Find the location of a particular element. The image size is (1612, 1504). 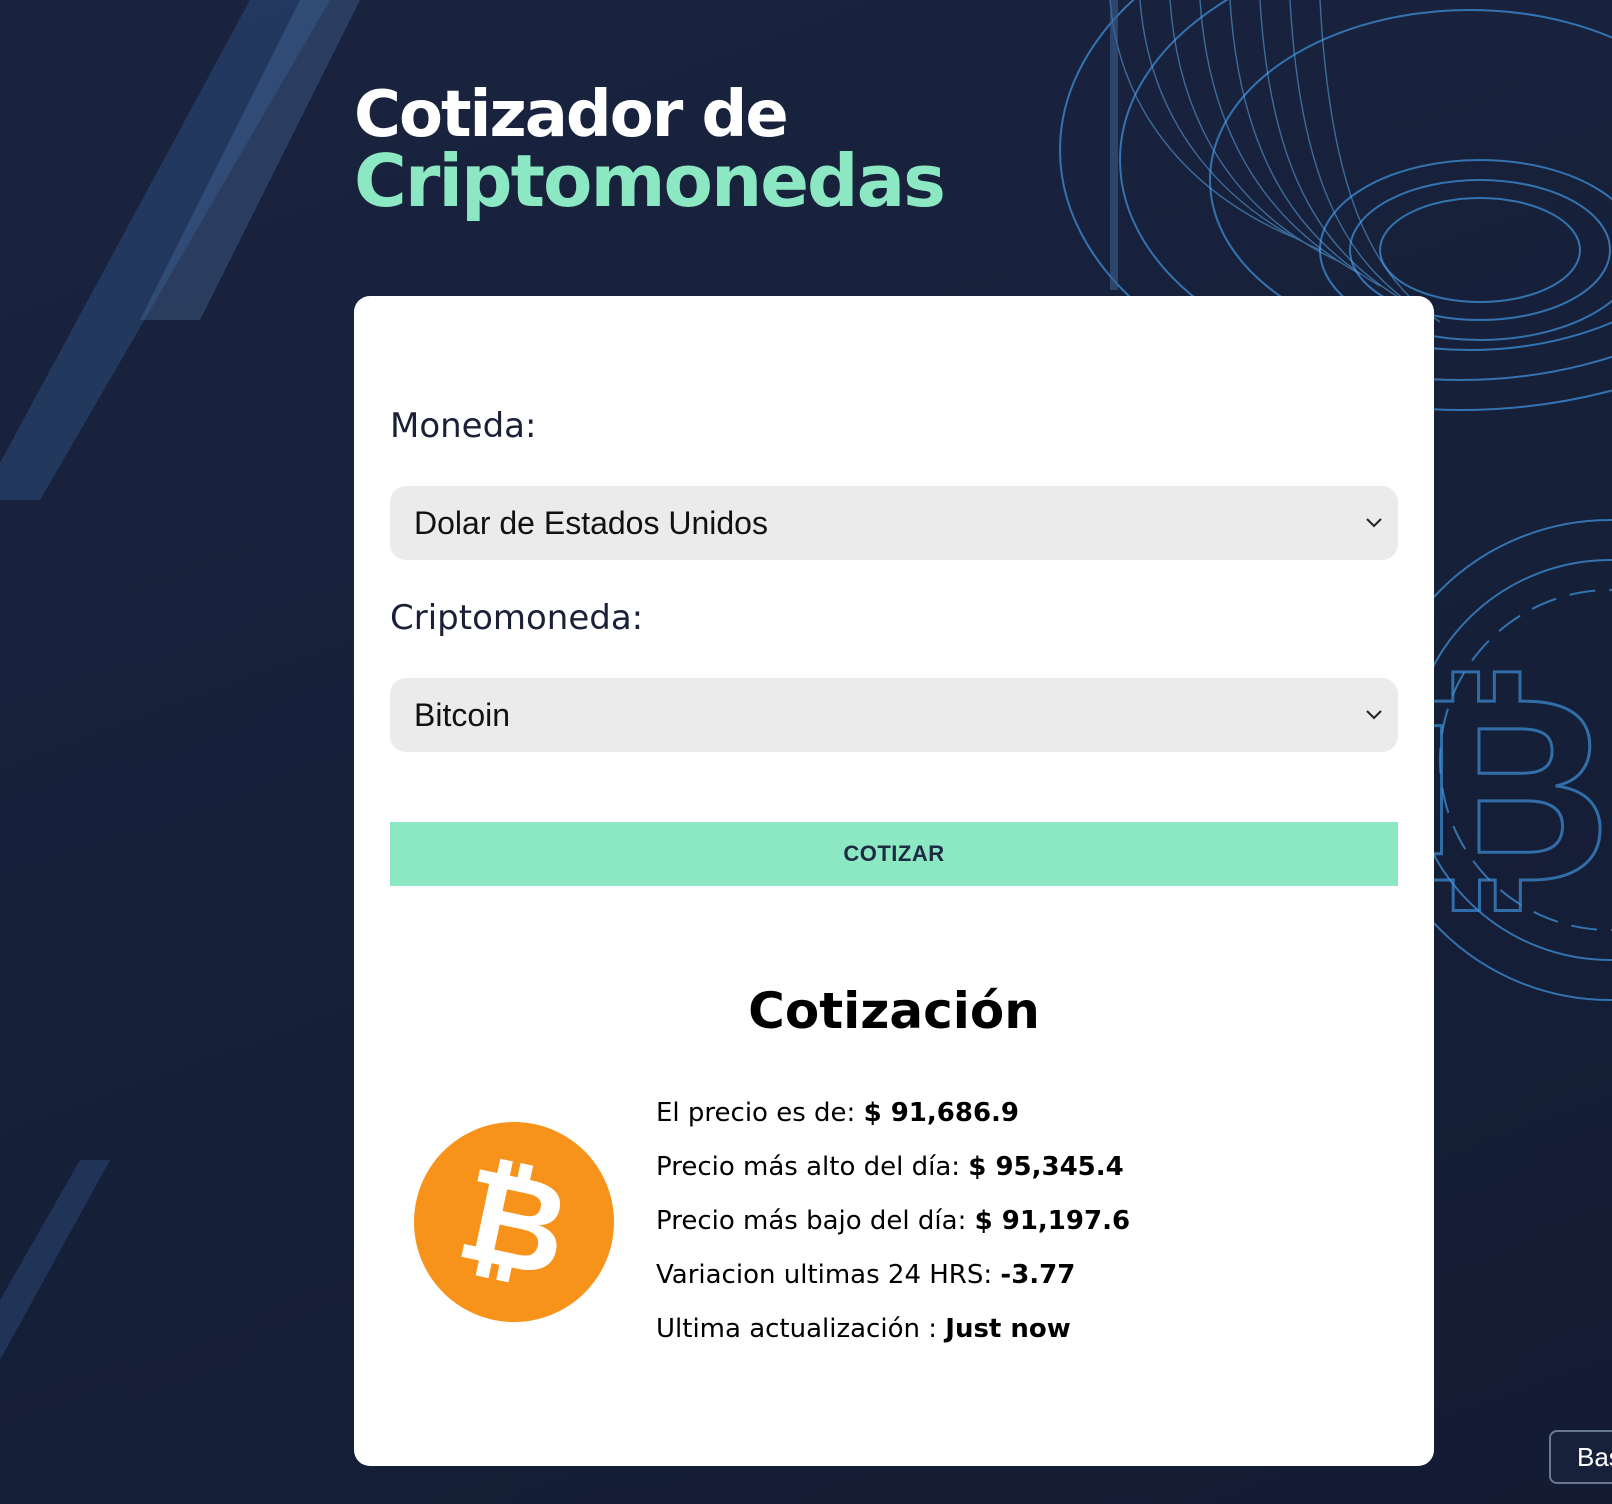

high-row: Precio más alto del día: $ 95,345.4 is located at coordinates (893, 1167).